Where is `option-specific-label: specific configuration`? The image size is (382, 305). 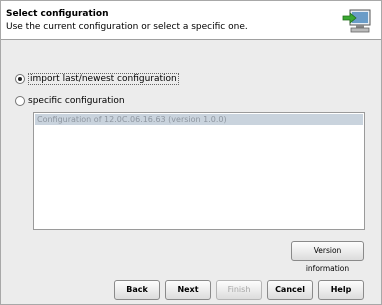
option-specific-label: specific configuration is located at coordinates (76, 101).